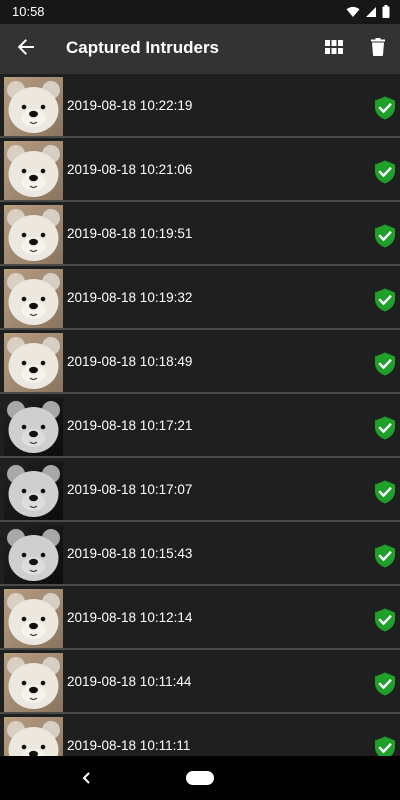 The image size is (400, 800). Describe the element at coordinates (386, 11) in the screenshot. I see `battery-icon` at that location.